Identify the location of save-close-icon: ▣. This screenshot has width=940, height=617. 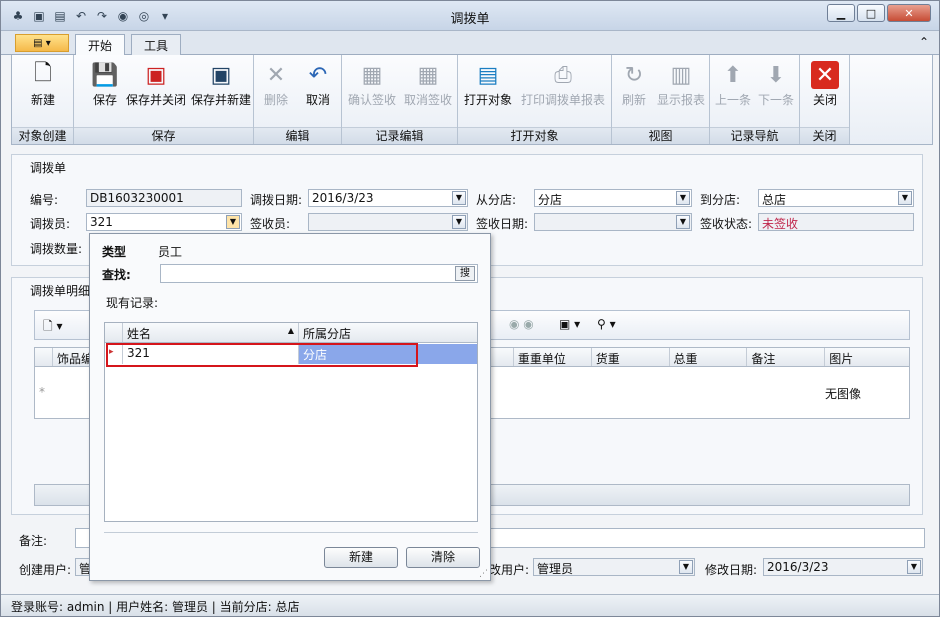
(156, 75).